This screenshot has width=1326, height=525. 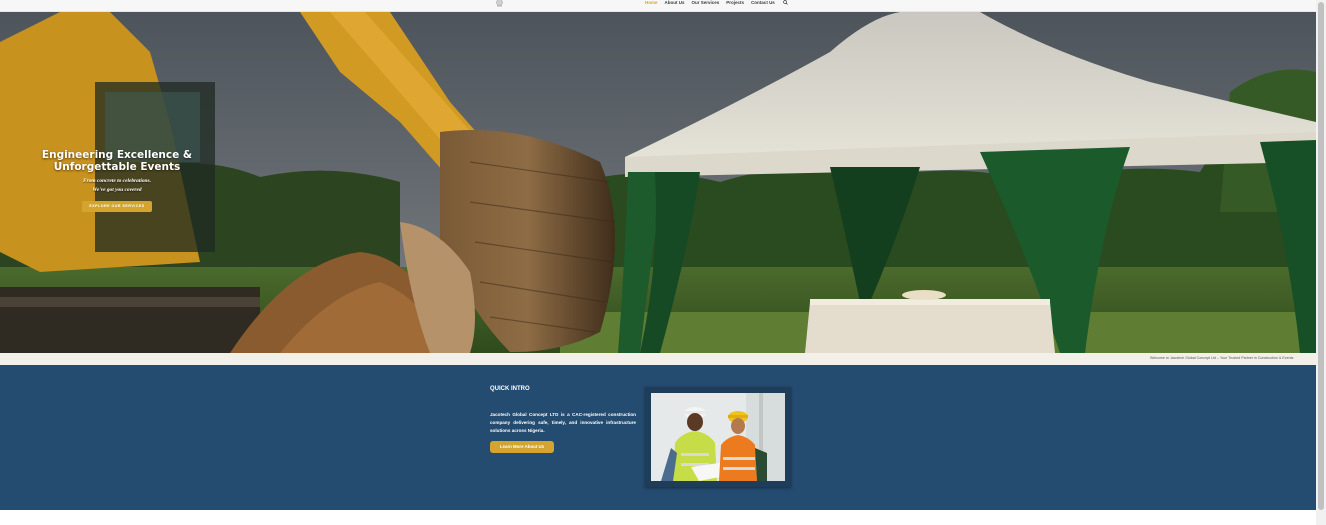 What do you see at coordinates (735, 2) in the screenshot?
I see `nav-item-projects: Projects` at bounding box center [735, 2].